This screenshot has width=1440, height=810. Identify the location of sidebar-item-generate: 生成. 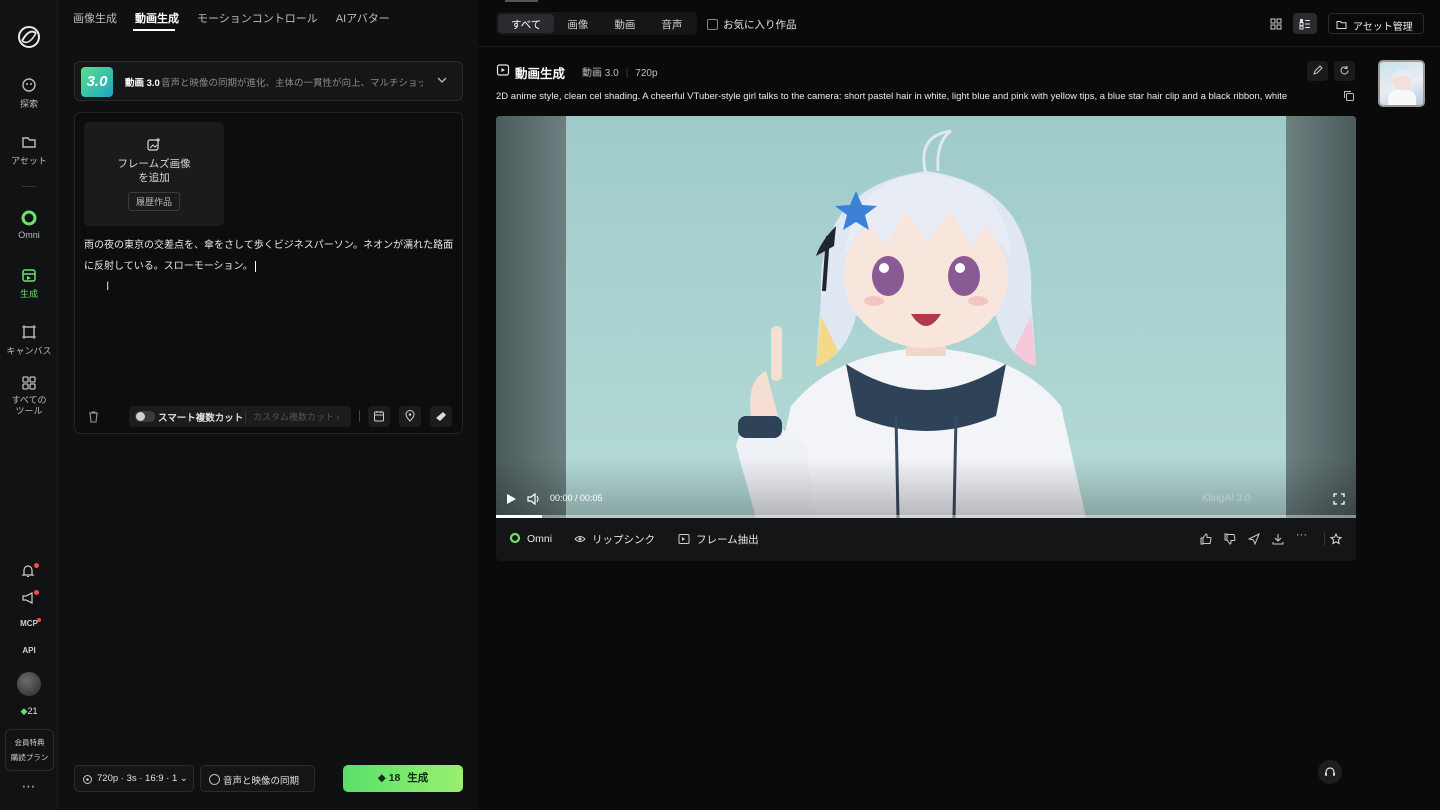
(29, 283).